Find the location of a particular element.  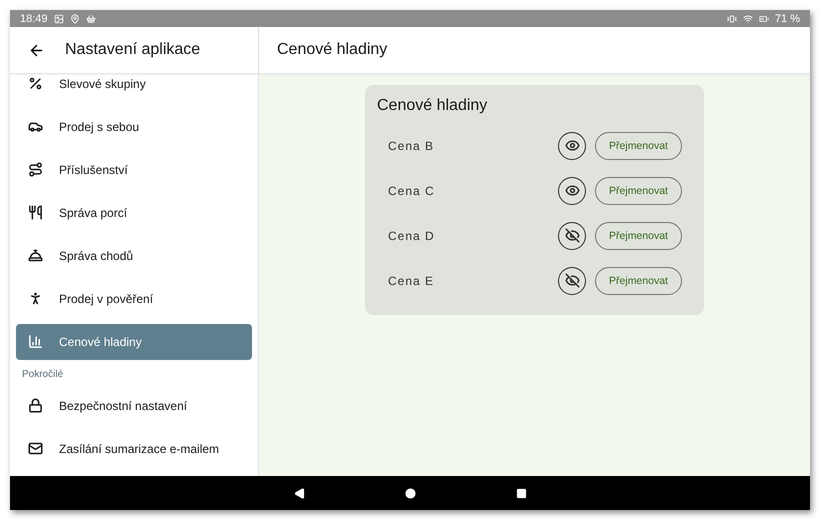

back-icon is located at coordinates (299, 493).